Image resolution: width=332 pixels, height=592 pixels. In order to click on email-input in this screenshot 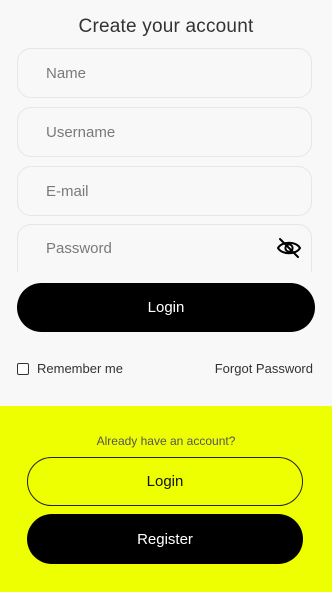, I will do `click(164, 191)`.